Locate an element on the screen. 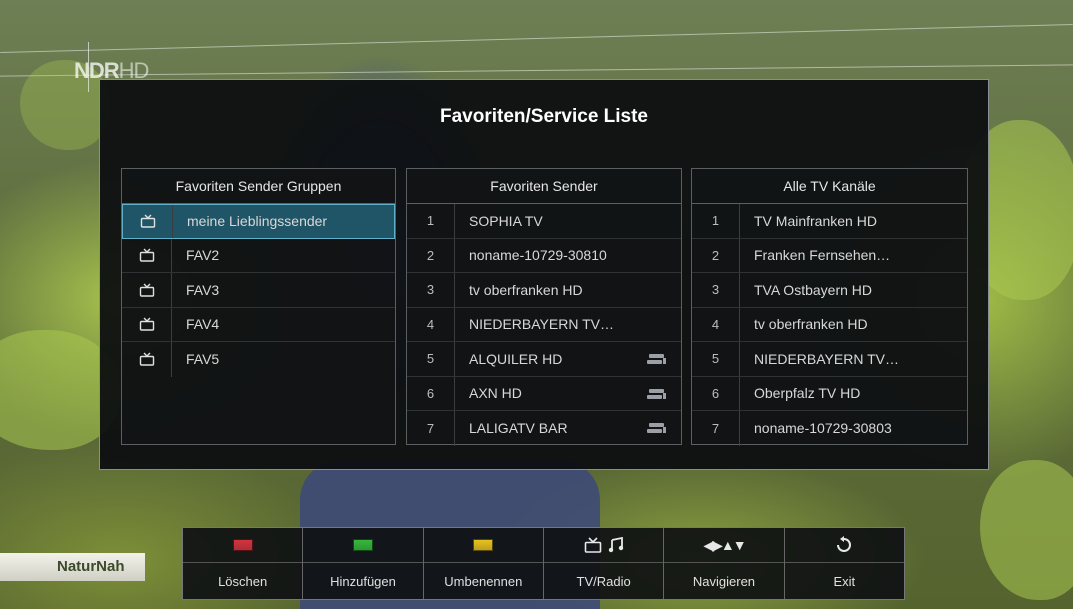  exit-button: Exit is located at coordinates (844, 563).